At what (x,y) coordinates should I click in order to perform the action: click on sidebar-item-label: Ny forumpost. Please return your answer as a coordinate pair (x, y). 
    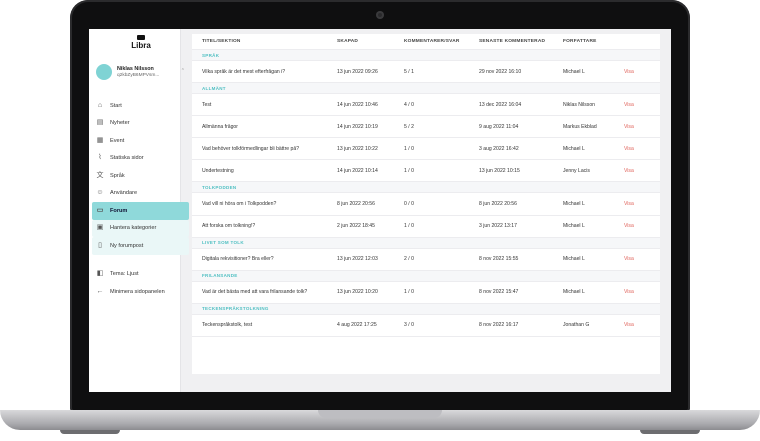
    Looking at the image, I should click on (127, 245).